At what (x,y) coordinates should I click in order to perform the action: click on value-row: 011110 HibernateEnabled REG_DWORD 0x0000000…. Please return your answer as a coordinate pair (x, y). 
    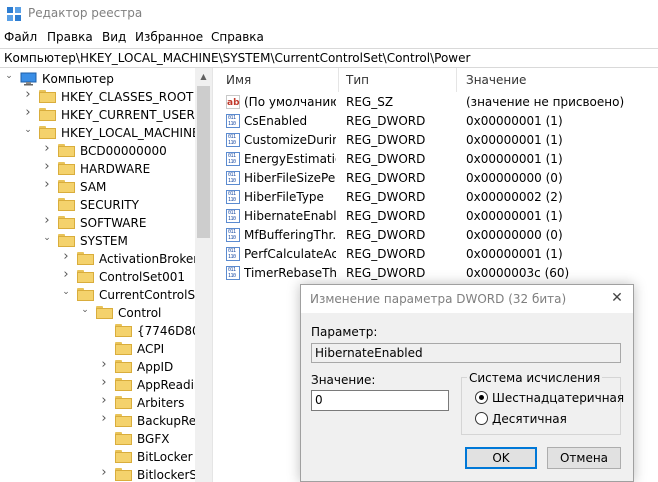
    Looking at the image, I should click on (438, 216).